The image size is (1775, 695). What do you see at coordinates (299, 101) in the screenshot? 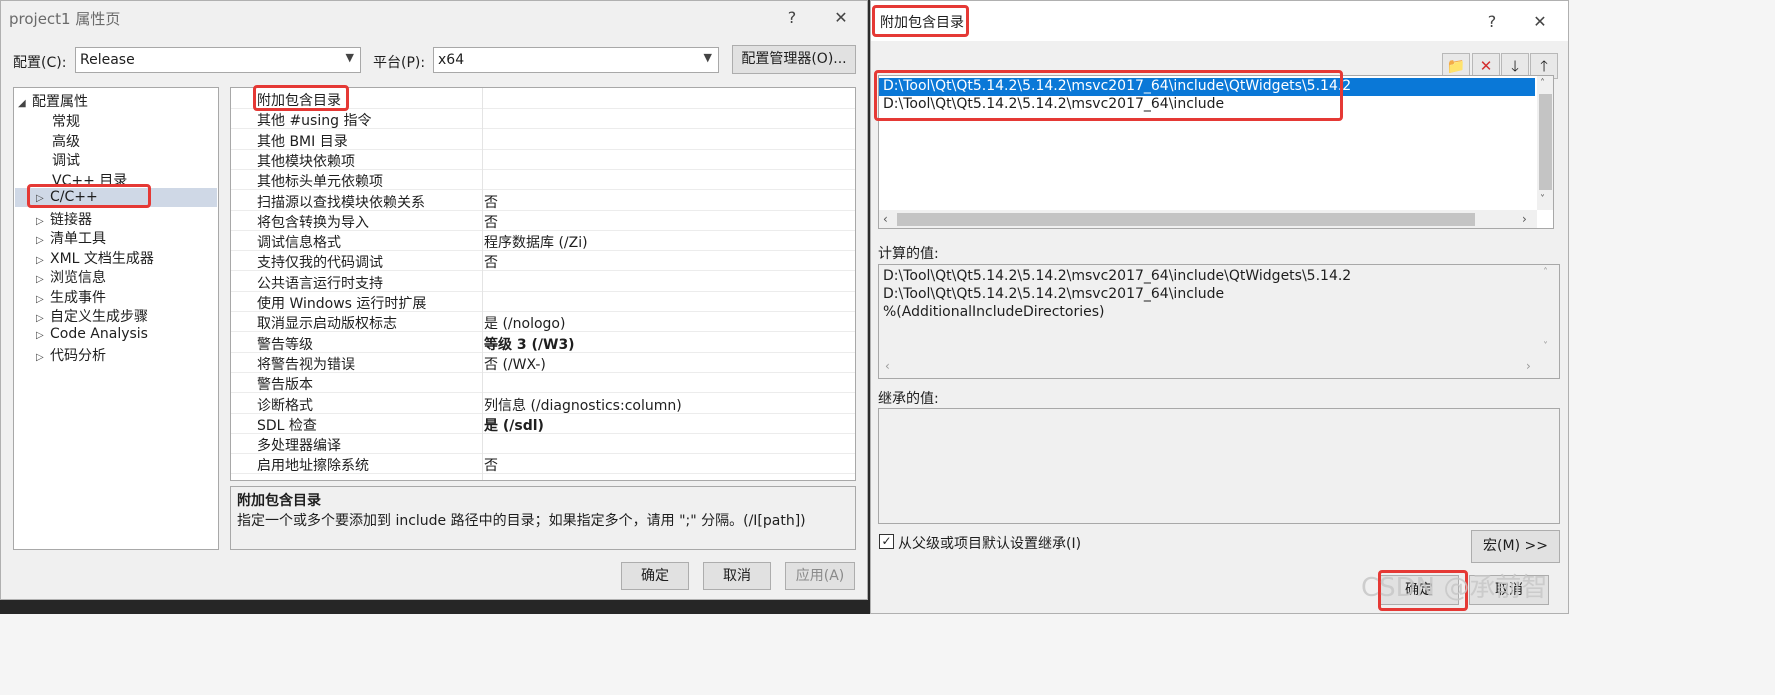
I see `property-name: 附加包含目录` at bounding box center [299, 101].